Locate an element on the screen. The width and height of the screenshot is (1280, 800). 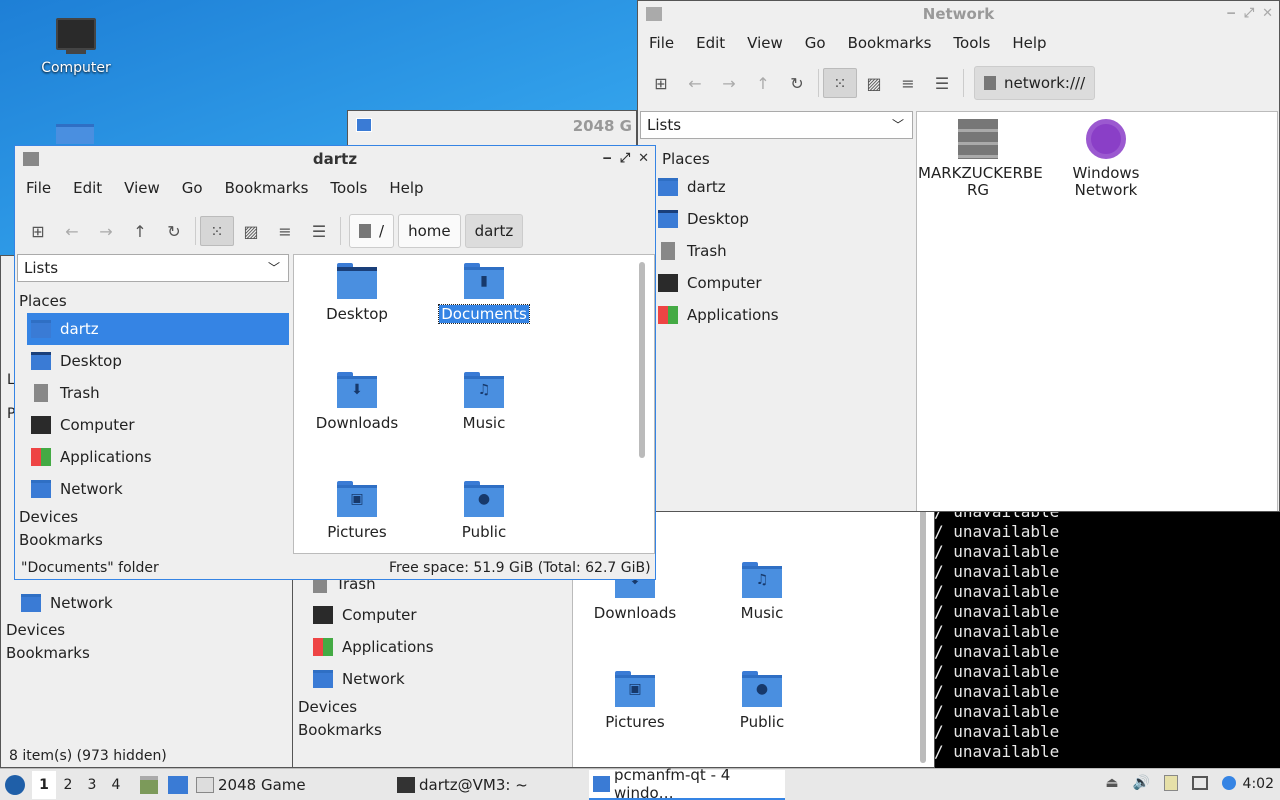
volume-icon: 🔊 is located at coordinates (1141, 783).